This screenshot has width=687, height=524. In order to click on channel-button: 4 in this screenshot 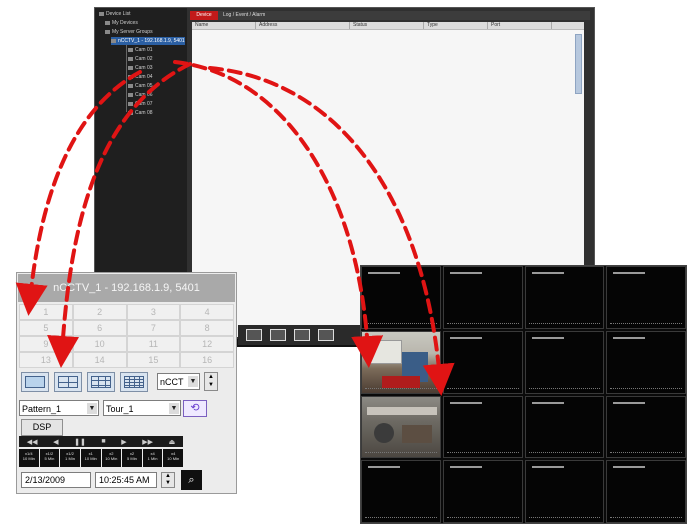, I will do `click(207, 312)`.